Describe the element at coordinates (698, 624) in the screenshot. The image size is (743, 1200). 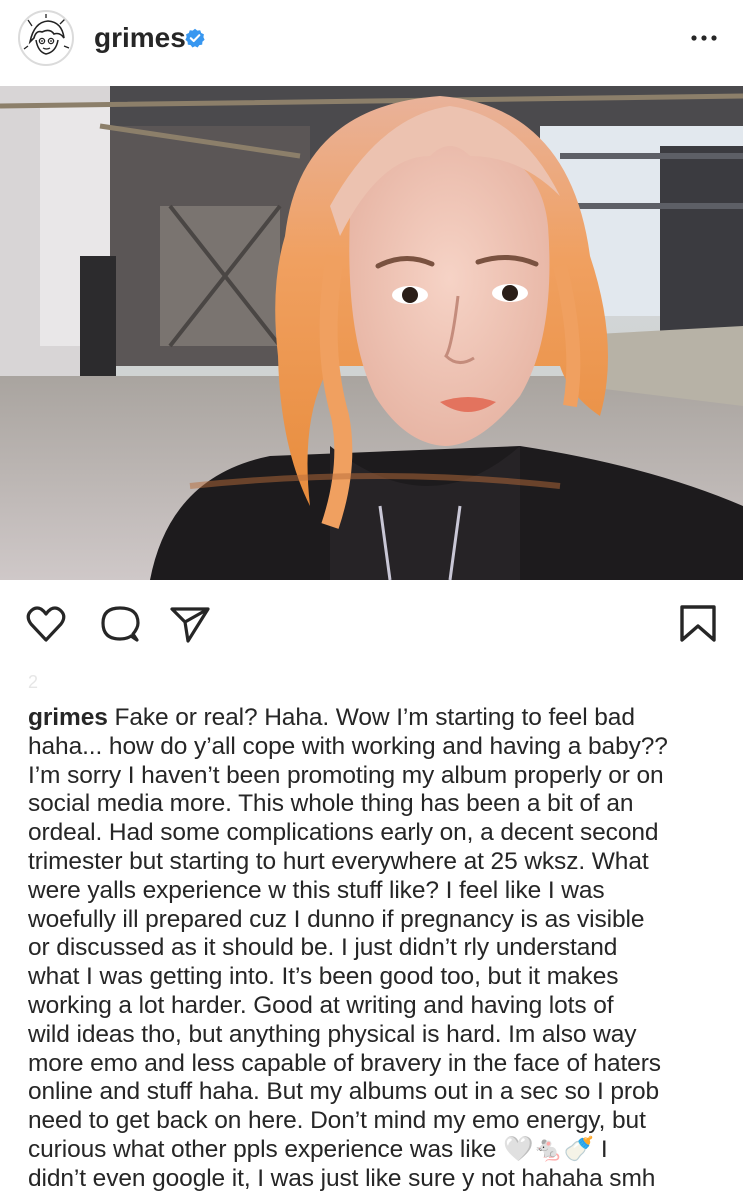
I see `bookmark-icon` at that location.